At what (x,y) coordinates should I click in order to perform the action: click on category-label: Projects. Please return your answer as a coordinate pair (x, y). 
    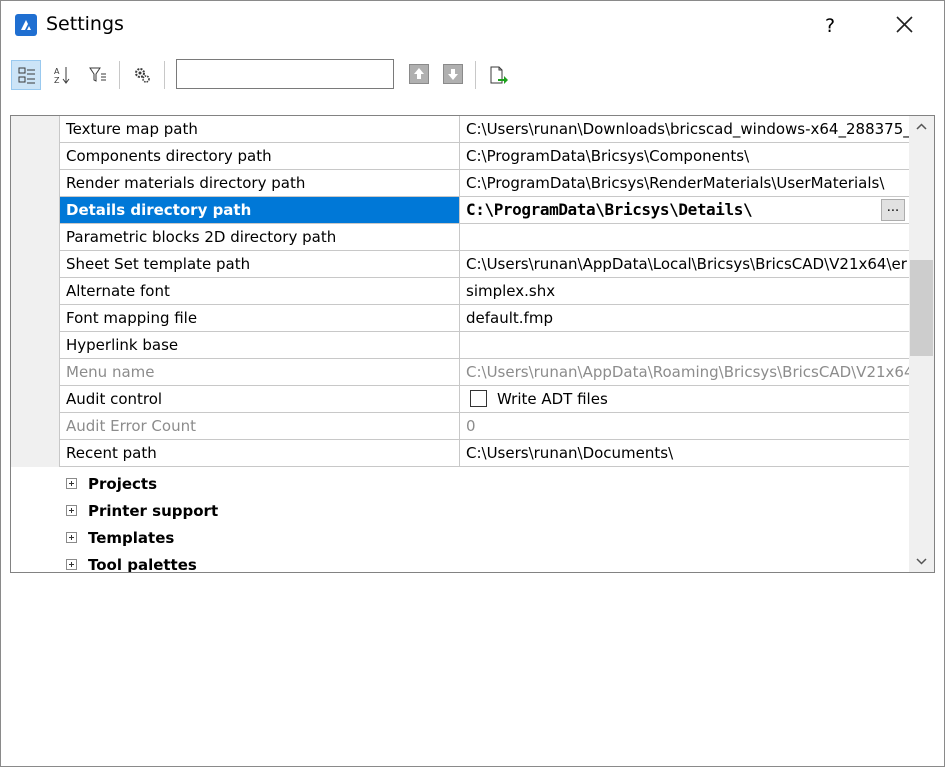
    Looking at the image, I should click on (123, 484).